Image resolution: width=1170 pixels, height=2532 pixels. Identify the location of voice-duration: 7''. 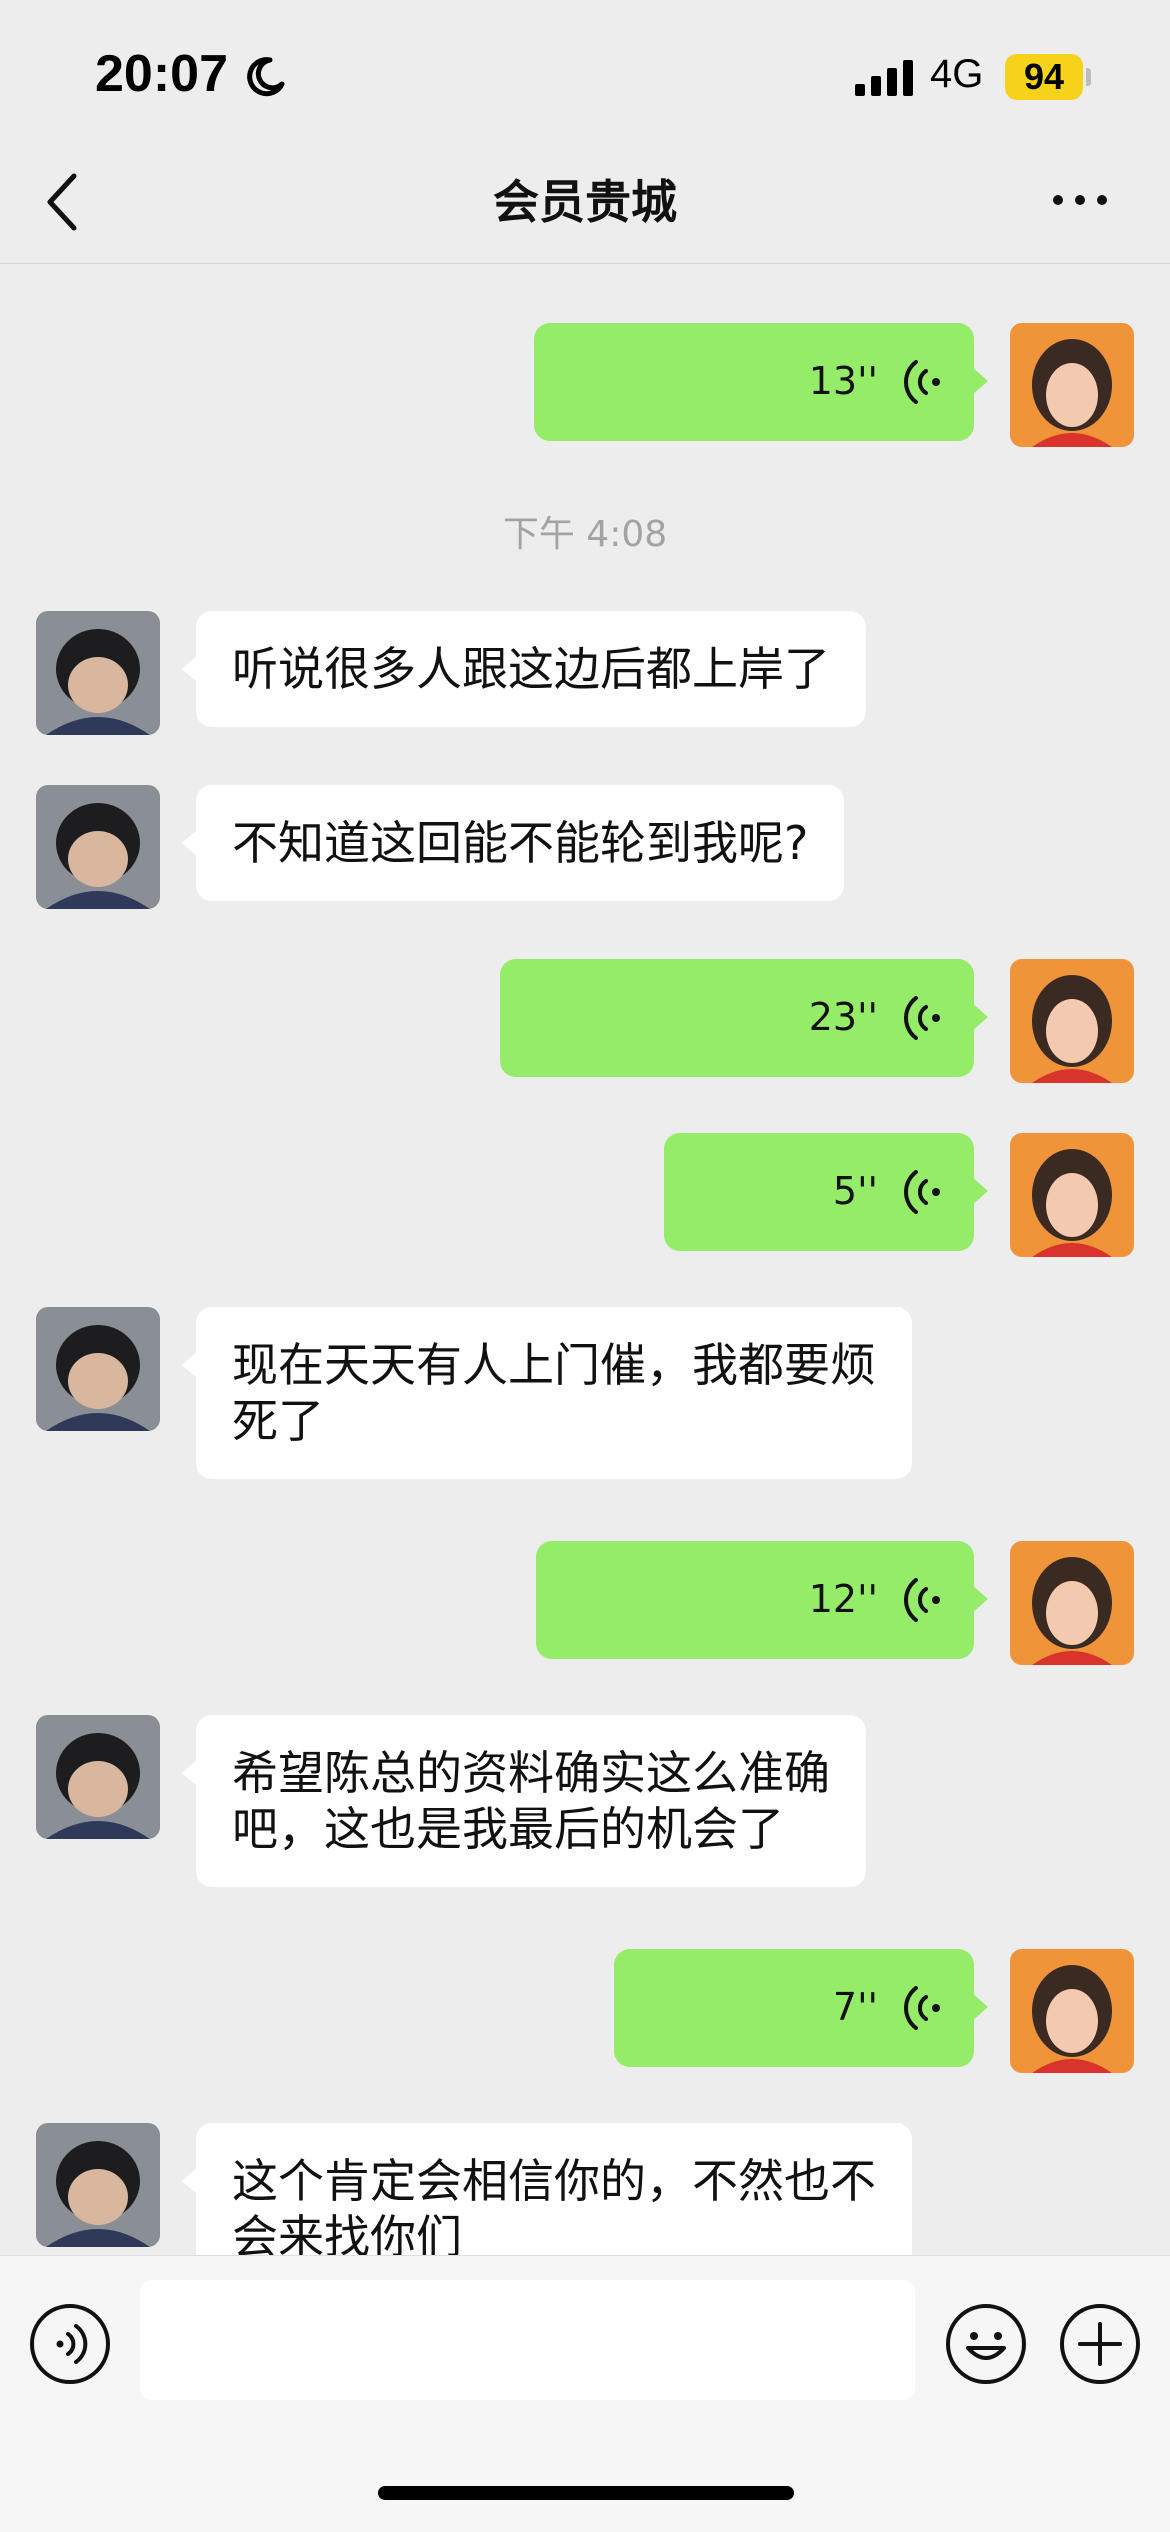
(855, 2007).